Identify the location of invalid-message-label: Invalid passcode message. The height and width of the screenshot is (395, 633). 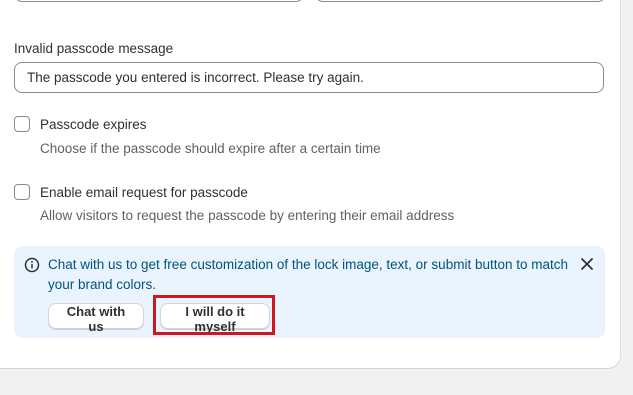
(94, 48).